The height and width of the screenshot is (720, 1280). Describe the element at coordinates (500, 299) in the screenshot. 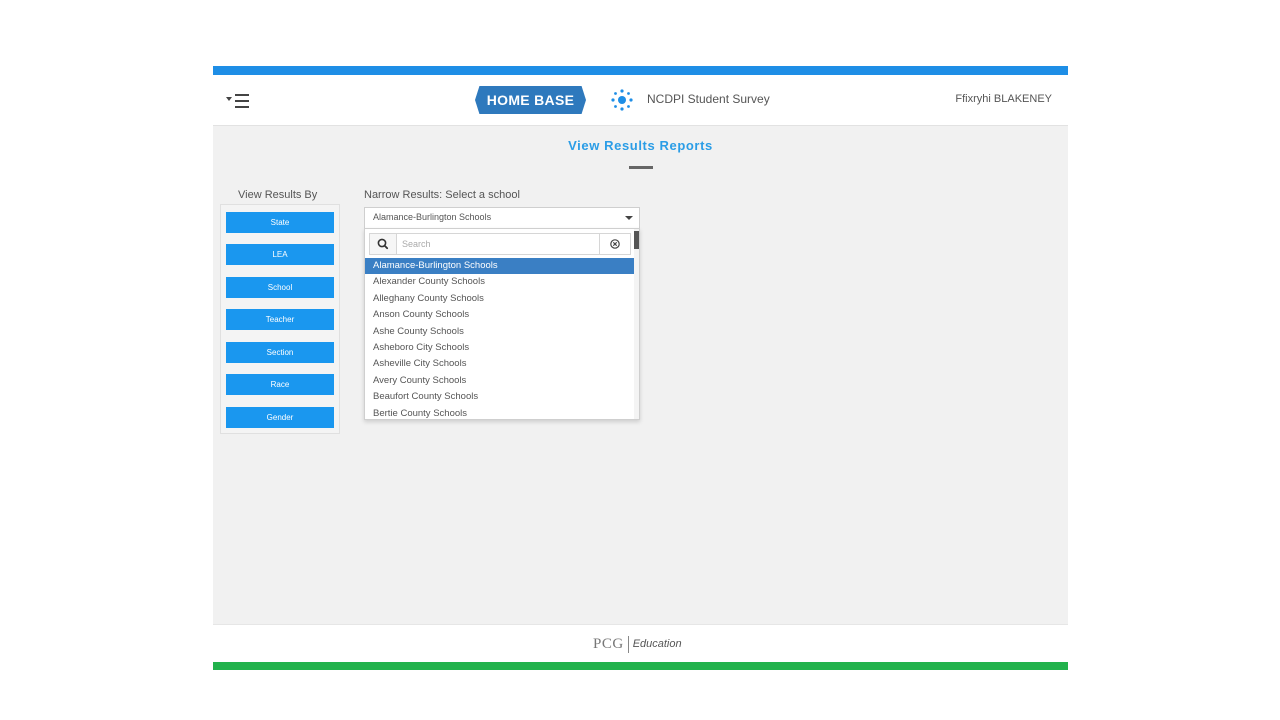

I see `option-alleghany-county: Alleghany County Schools` at that location.